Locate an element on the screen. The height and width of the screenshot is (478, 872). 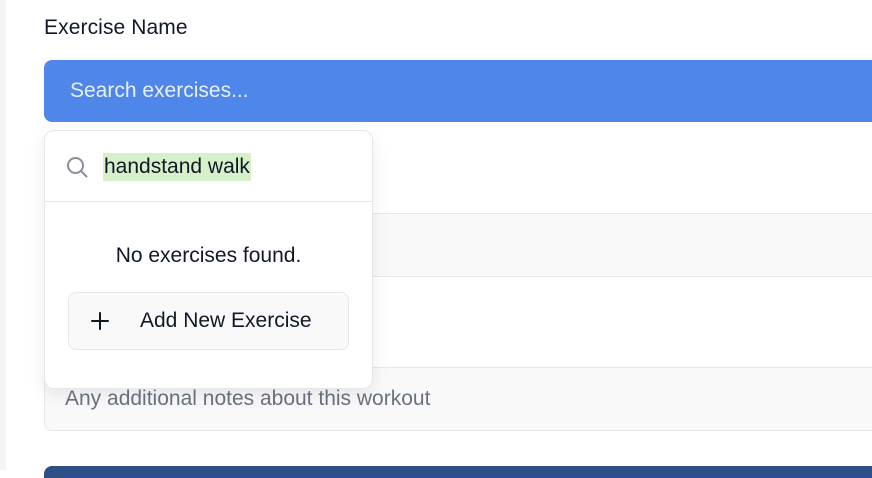
submit-button is located at coordinates (458, 472).